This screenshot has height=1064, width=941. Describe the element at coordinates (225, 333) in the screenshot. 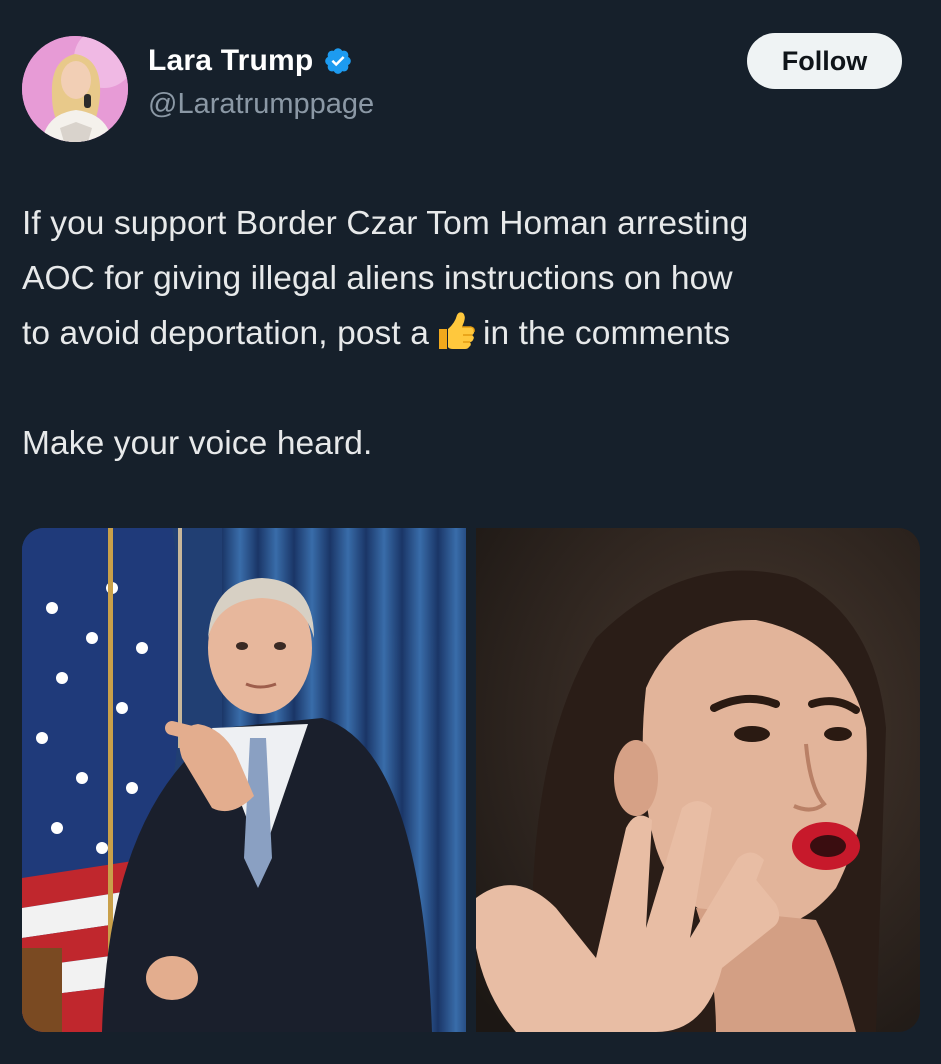

I see `post-text-segment: to avoid deportation, post a` at that location.